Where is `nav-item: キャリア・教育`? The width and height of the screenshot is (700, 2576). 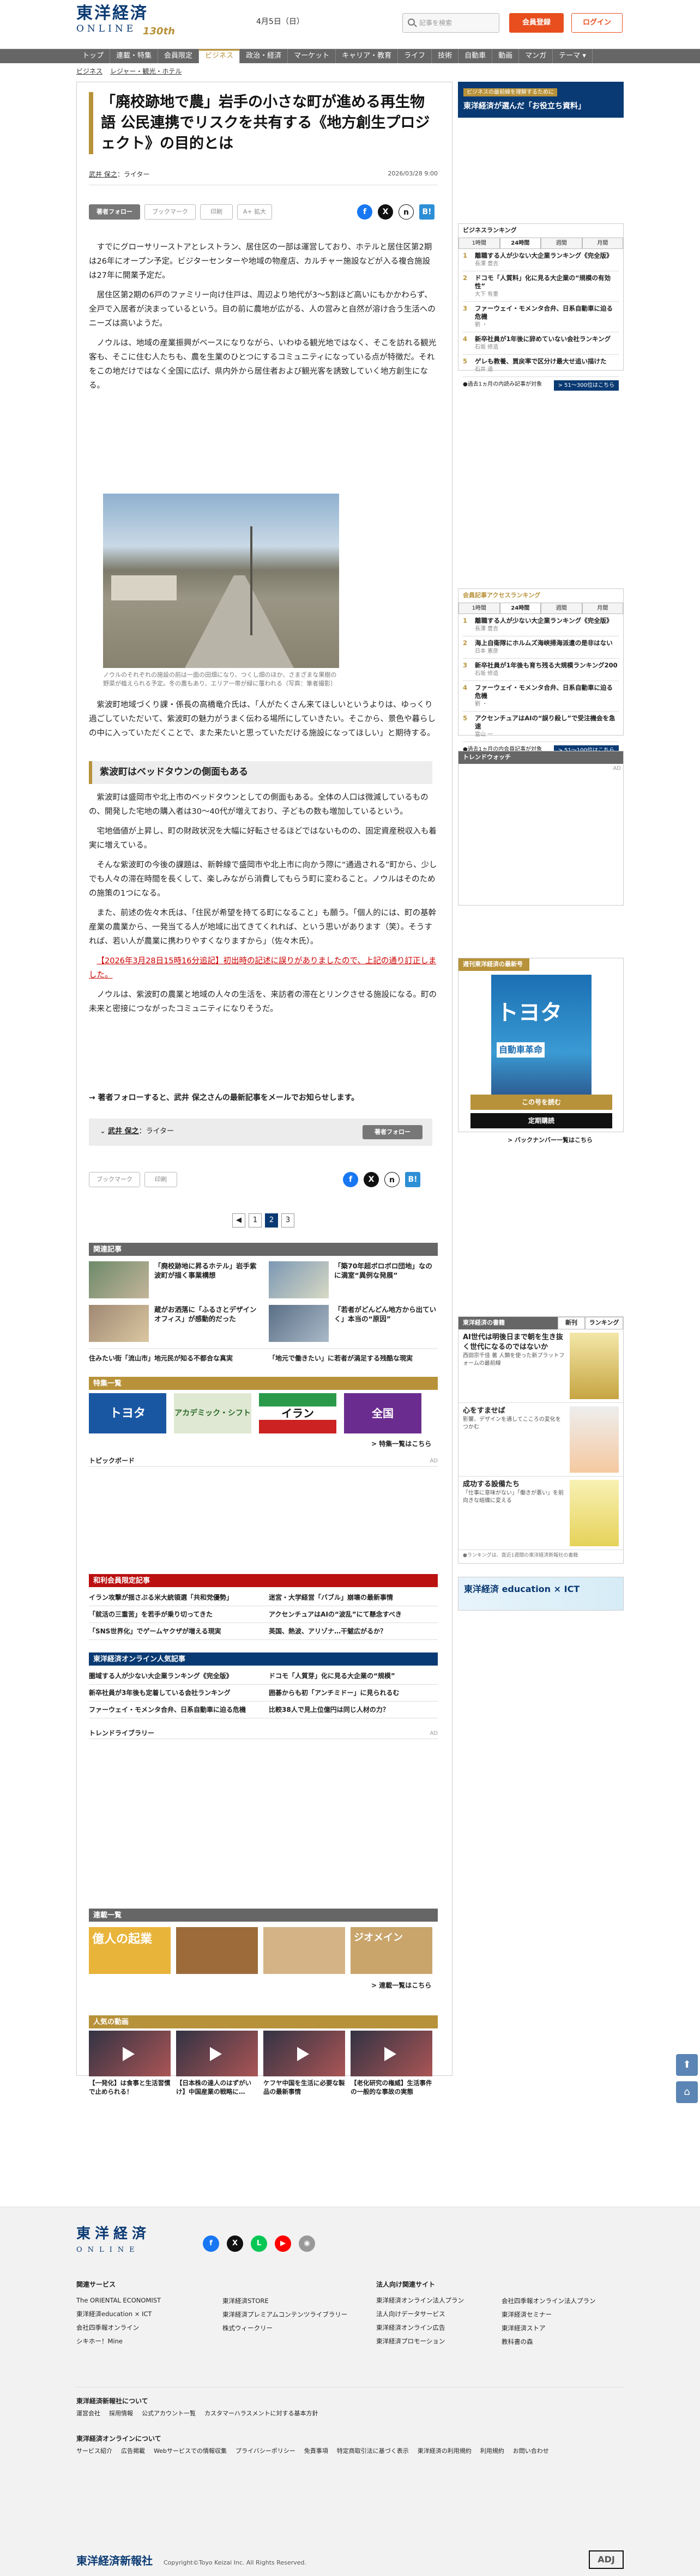
nav-item: キャリア・教育 is located at coordinates (367, 56).